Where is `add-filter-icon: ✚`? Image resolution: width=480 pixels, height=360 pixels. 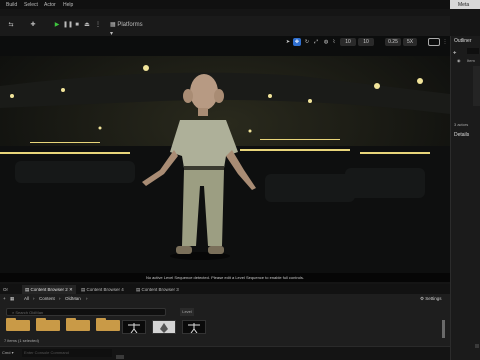 add-filter-icon: ✚ is located at coordinates (454, 52).